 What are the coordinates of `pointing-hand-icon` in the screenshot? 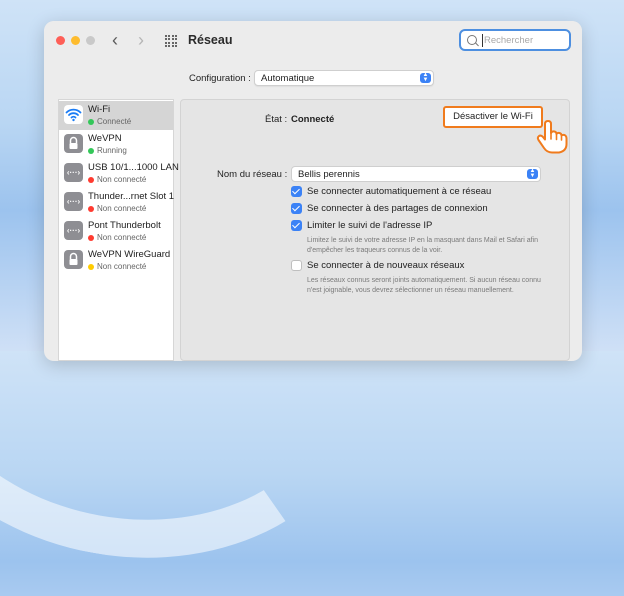 It's located at (553, 137).